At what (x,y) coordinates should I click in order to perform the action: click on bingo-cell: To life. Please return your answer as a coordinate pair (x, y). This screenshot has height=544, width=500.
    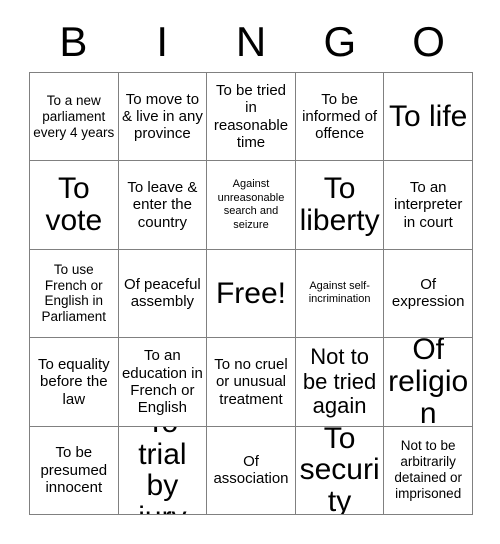
    Looking at the image, I should click on (428, 117).